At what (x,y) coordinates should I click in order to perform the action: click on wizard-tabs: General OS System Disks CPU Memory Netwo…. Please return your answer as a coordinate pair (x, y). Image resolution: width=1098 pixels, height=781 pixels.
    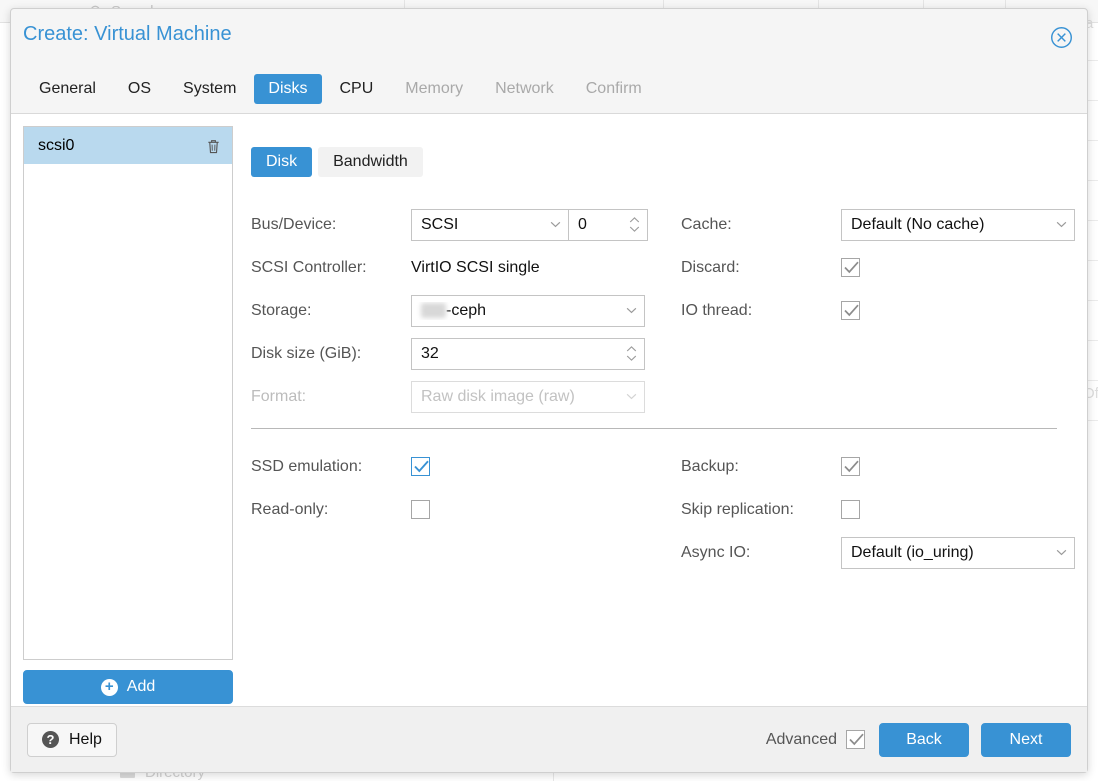
    Looking at the image, I should click on (549, 89).